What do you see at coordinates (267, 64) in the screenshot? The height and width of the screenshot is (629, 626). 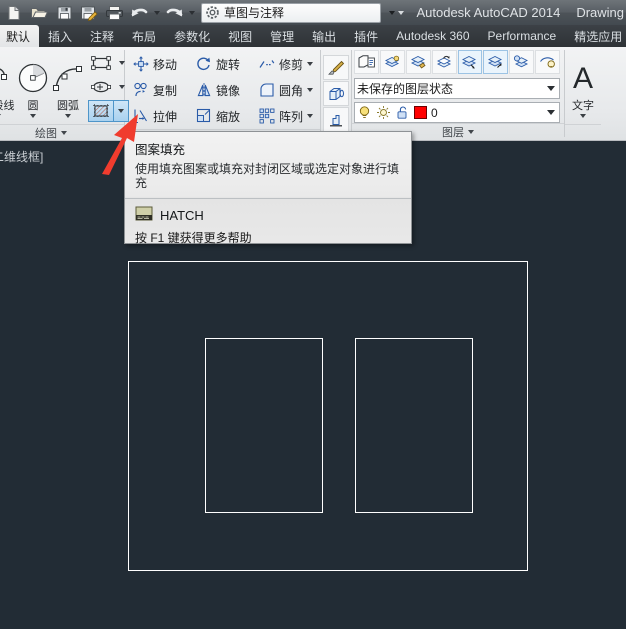 I see `trim-icon` at bounding box center [267, 64].